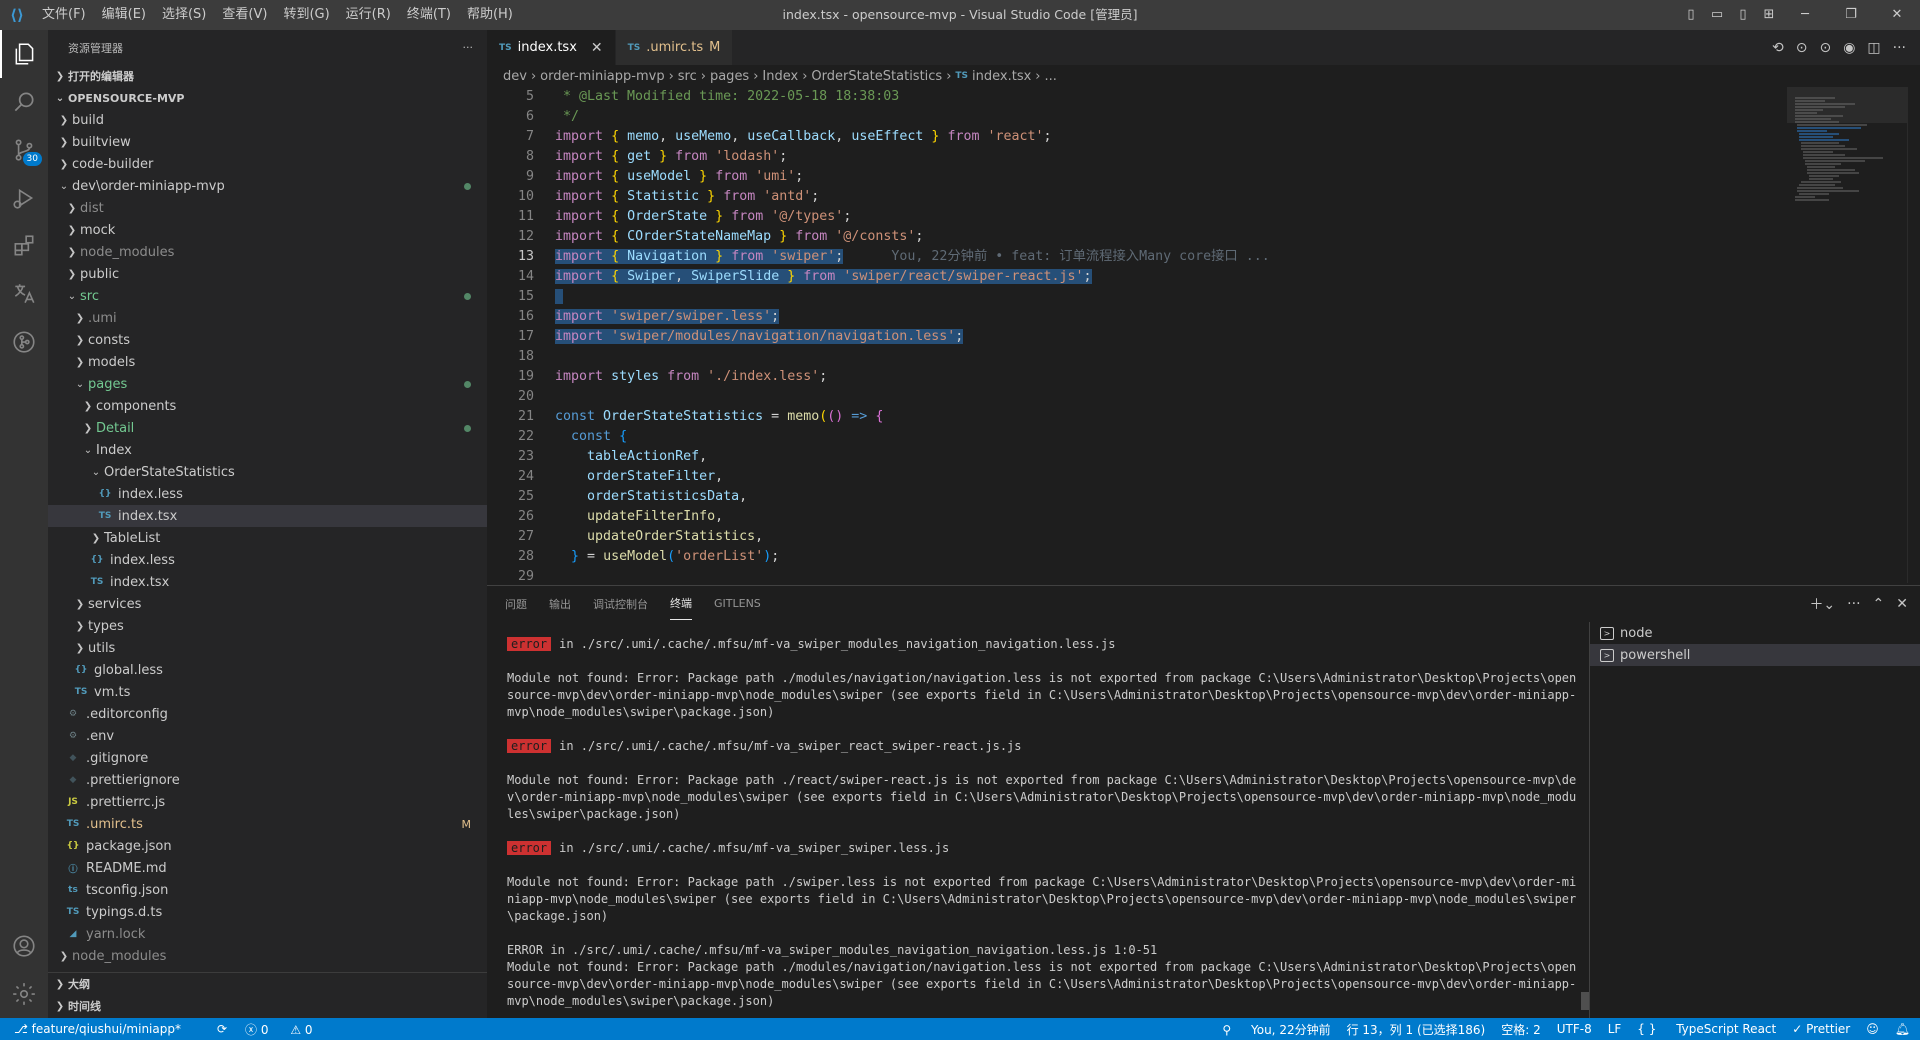 The width and height of the screenshot is (1920, 1040). What do you see at coordinates (1717, 15) in the screenshot?
I see `toggle-panel-icon: ▭` at bounding box center [1717, 15].